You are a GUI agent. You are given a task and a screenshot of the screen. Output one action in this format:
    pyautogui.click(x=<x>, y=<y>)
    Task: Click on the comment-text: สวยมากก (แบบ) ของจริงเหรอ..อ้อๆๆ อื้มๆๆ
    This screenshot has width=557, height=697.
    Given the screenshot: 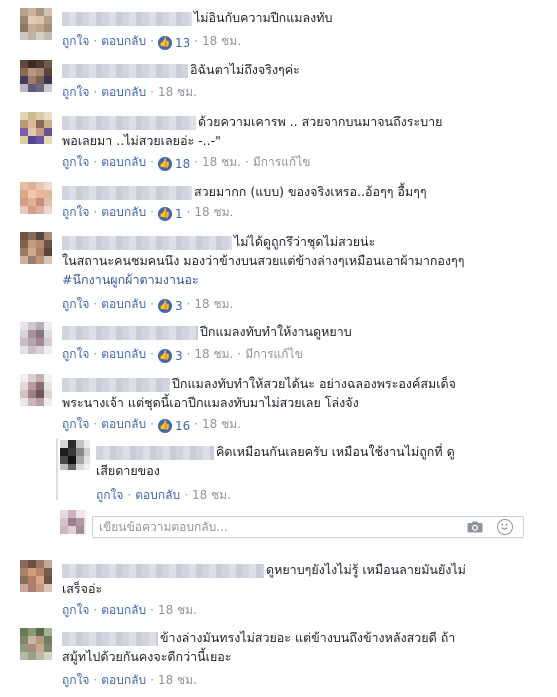 What is the action you would take?
    pyautogui.click(x=310, y=191)
    